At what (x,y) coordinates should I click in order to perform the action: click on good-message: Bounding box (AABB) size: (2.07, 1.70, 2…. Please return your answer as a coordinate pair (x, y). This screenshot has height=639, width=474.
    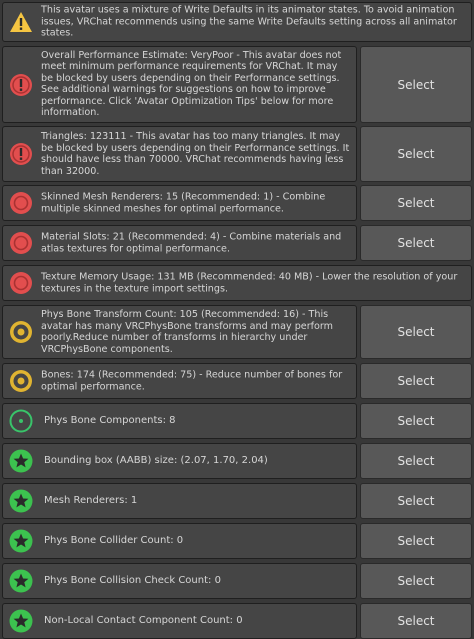
    Looking at the image, I should click on (179, 461).